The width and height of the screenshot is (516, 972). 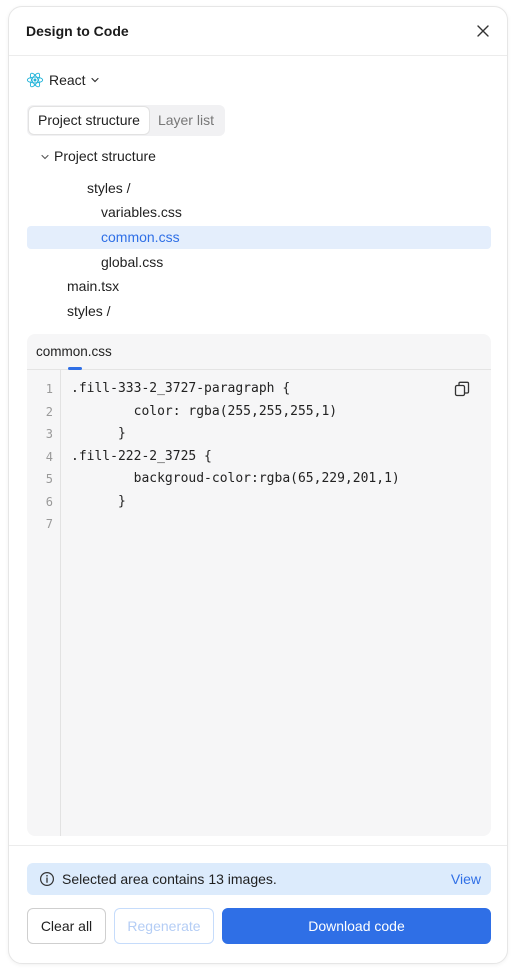 What do you see at coordinates (164, 926) in the screenshot?
I see `regenerate-button: Regenerate` at bounding box center [164, 926].